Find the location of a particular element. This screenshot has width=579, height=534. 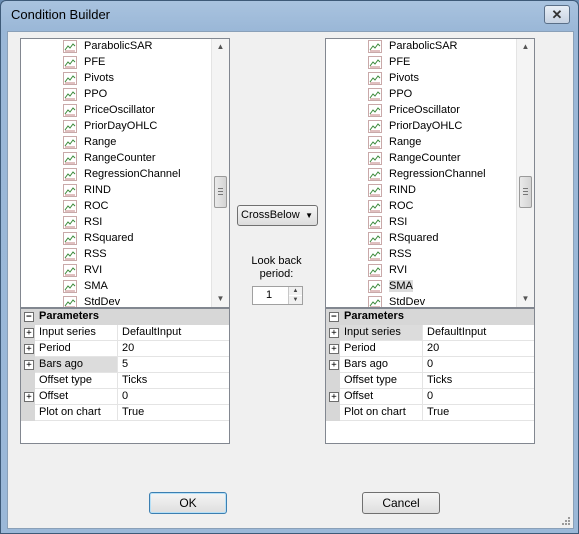

left-list-scrollbar: ▲ ▼ is located at coordinates (220, 173).